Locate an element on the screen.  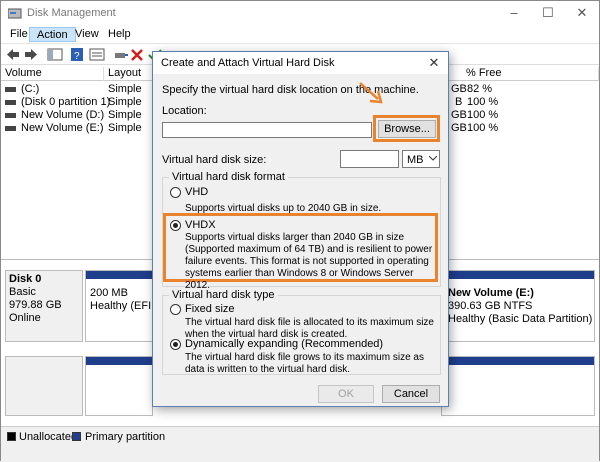
disk-type: Basic is located at coordinates (22, 292).